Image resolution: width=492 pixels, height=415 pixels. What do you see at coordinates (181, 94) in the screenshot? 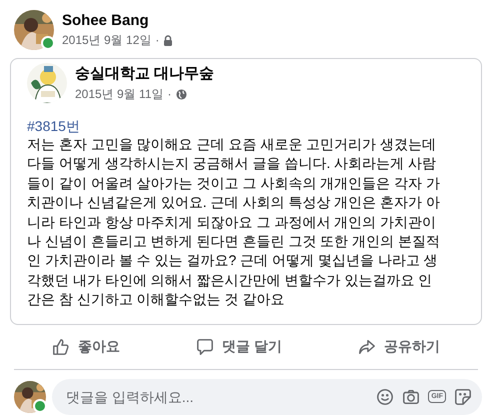
I see `globe-icon` at bounding box center [181, 94].